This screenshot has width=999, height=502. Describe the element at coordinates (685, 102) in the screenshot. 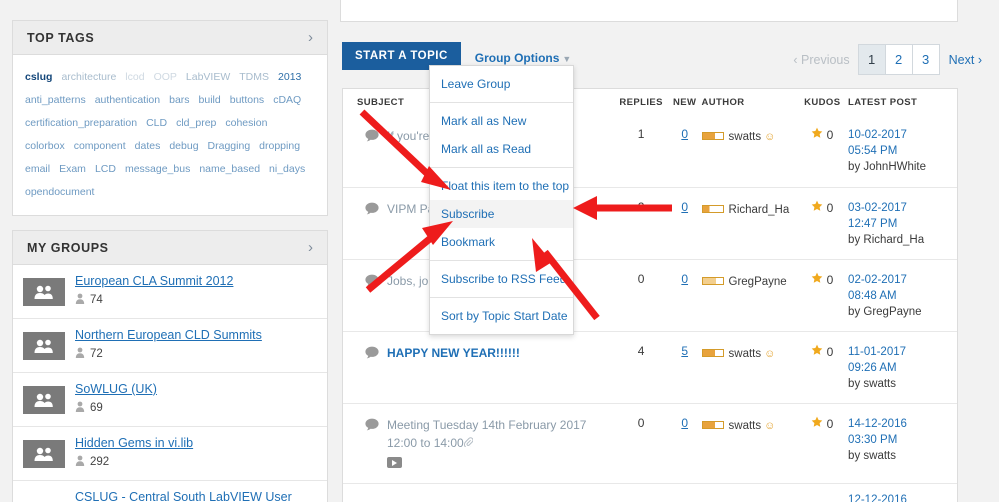

I see `header-new: NEW` at that location.